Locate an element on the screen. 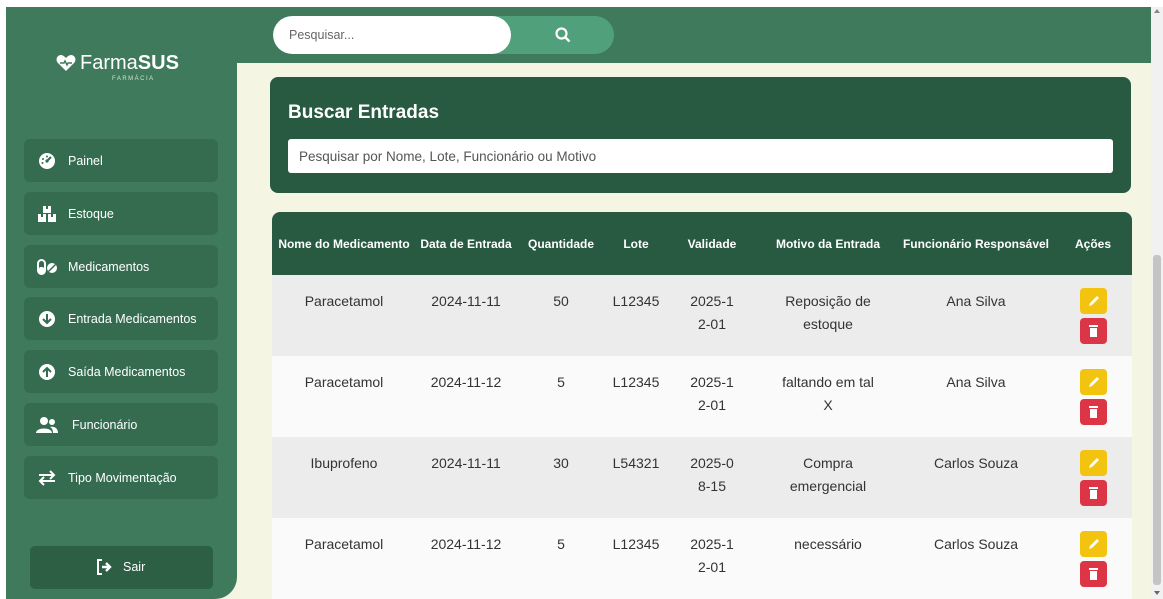 The width and height of the screenshot is (1163, 599). cell-expiry: 2025-08-15 is located at coordinates (712, 474).